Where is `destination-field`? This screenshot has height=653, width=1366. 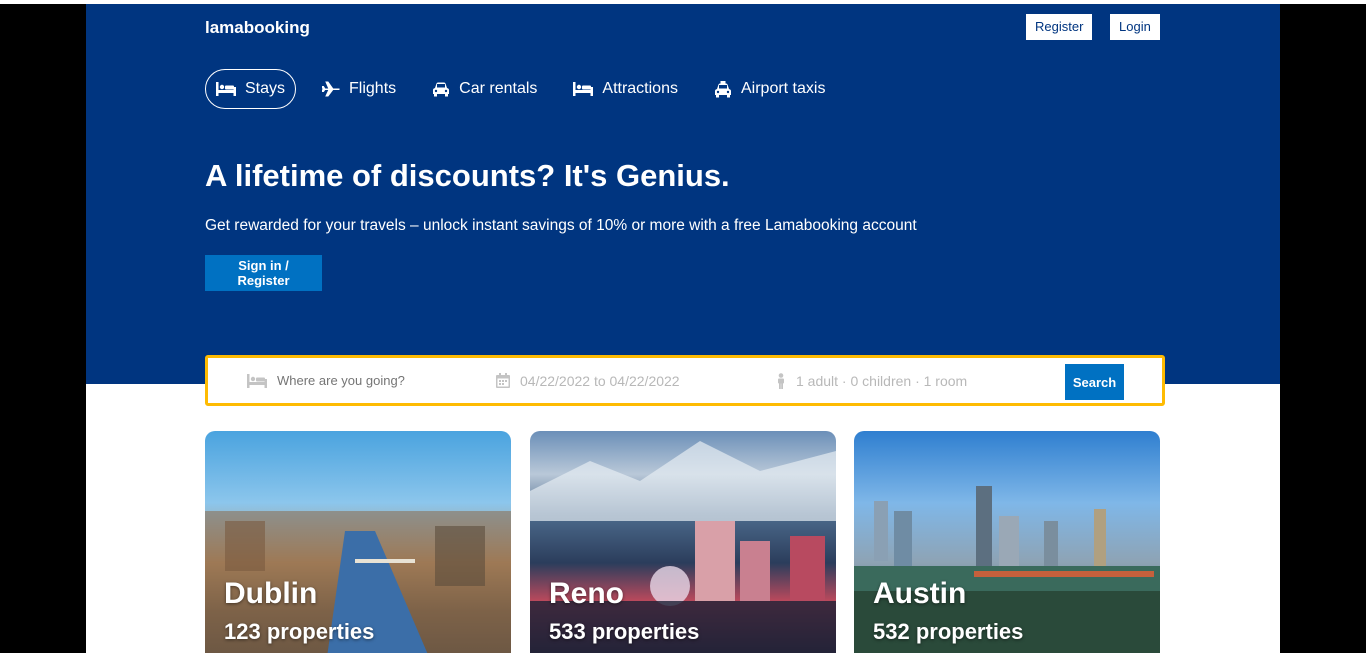 destination-field is located at coordinates (347, 380).